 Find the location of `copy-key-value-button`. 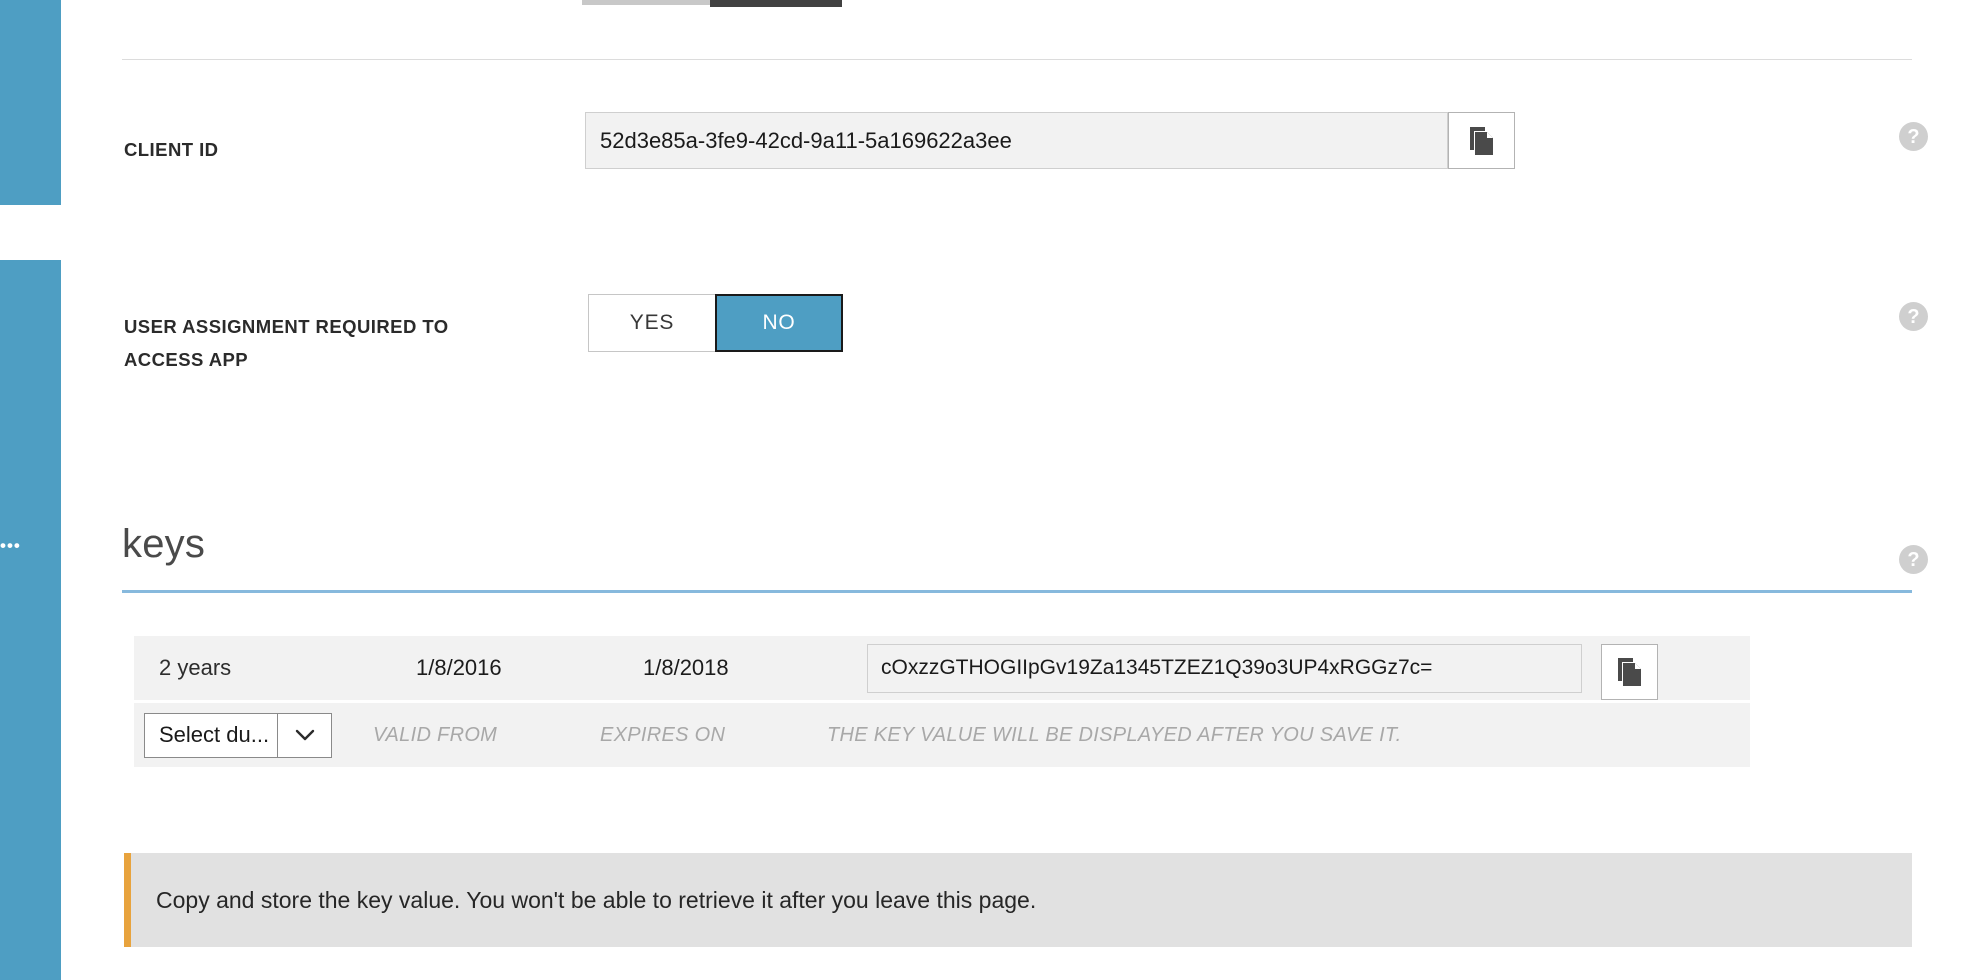

copy-key-value-button is located at coordinates (1629, 672).